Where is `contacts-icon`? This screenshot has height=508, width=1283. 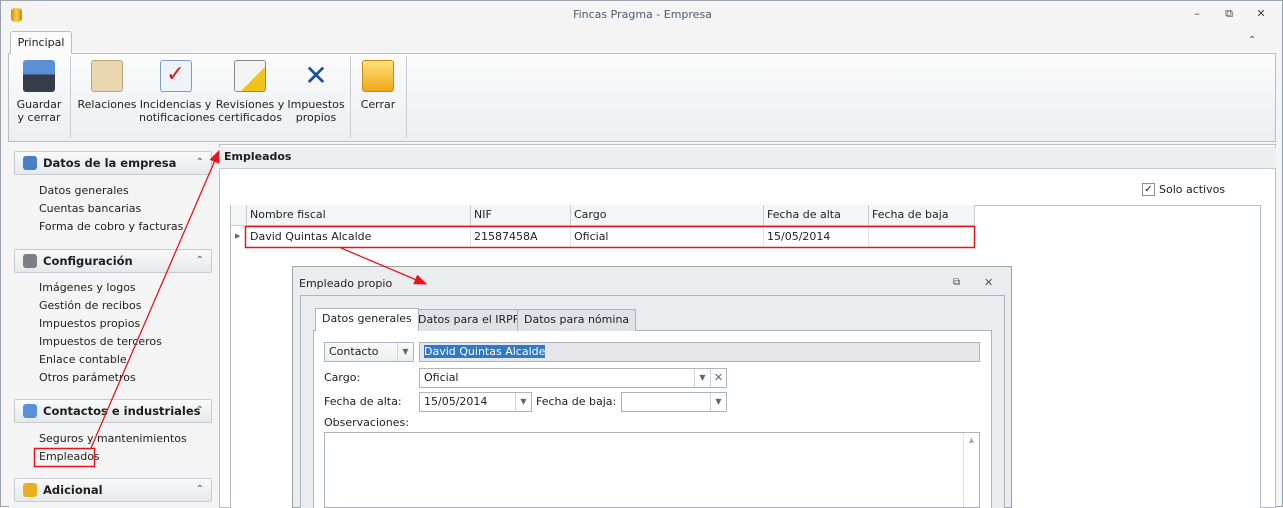
contacts-icon is located at coordinates (107, 76).